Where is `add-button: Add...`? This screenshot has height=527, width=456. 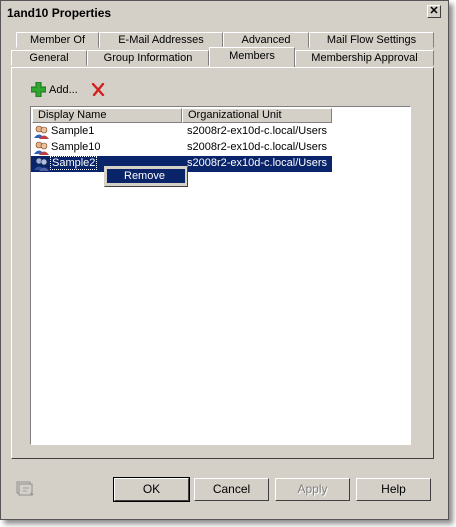
add-button: Add... is located at coordinates (54, 89).